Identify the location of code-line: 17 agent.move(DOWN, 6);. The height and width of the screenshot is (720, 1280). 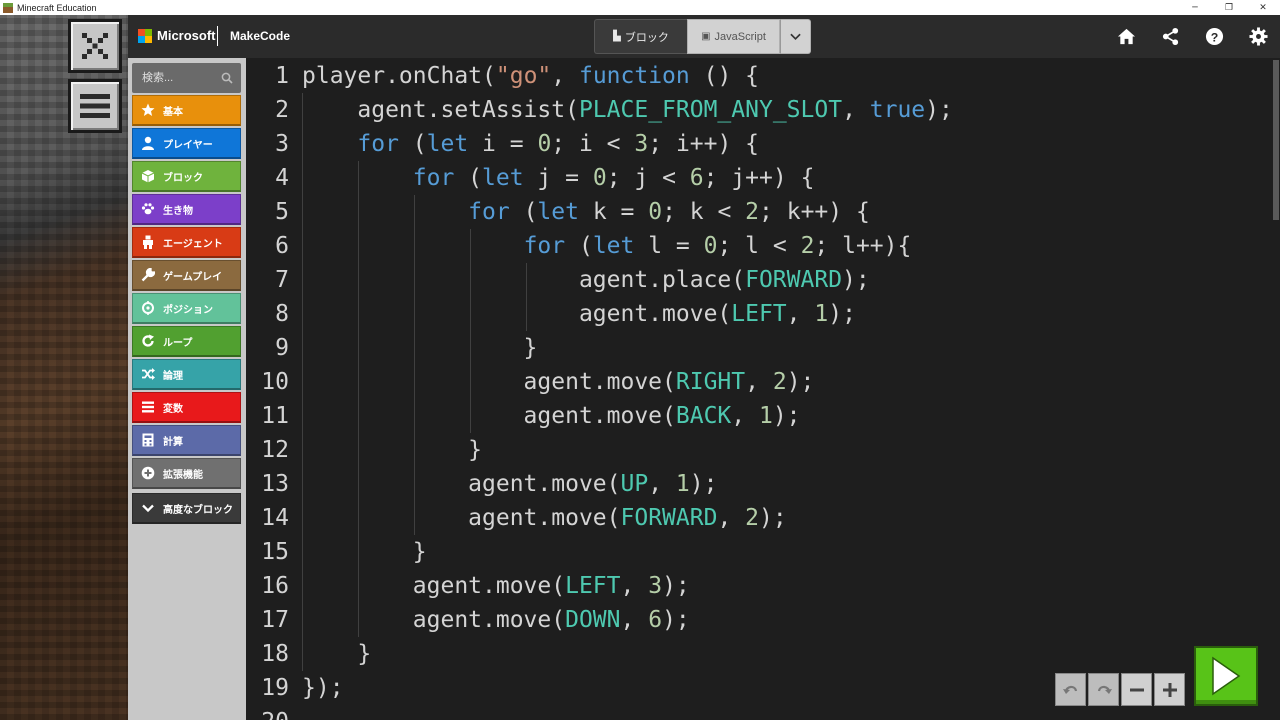
(763, 620).